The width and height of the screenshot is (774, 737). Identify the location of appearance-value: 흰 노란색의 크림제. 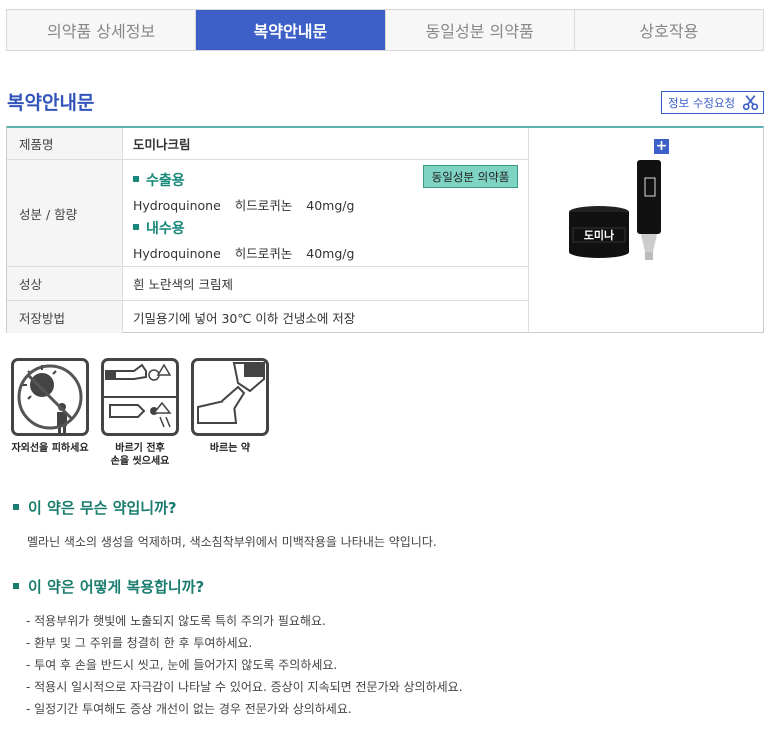
(183, 284).